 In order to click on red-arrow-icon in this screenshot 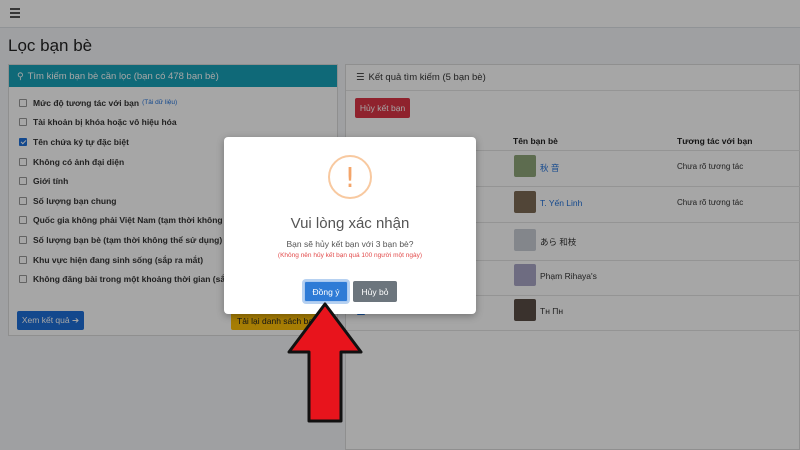, I will do `click(325, 362)`.